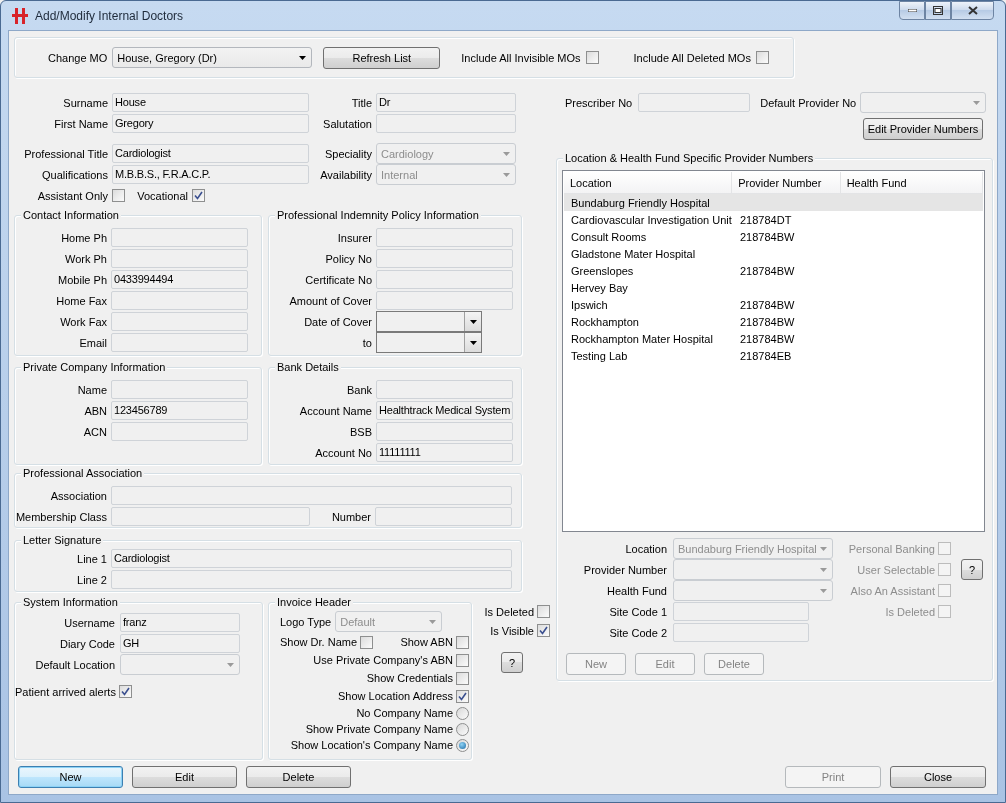 This screenshot has height=803, width=1006. I want to click on text-field: Gregory, so click(210, 123).